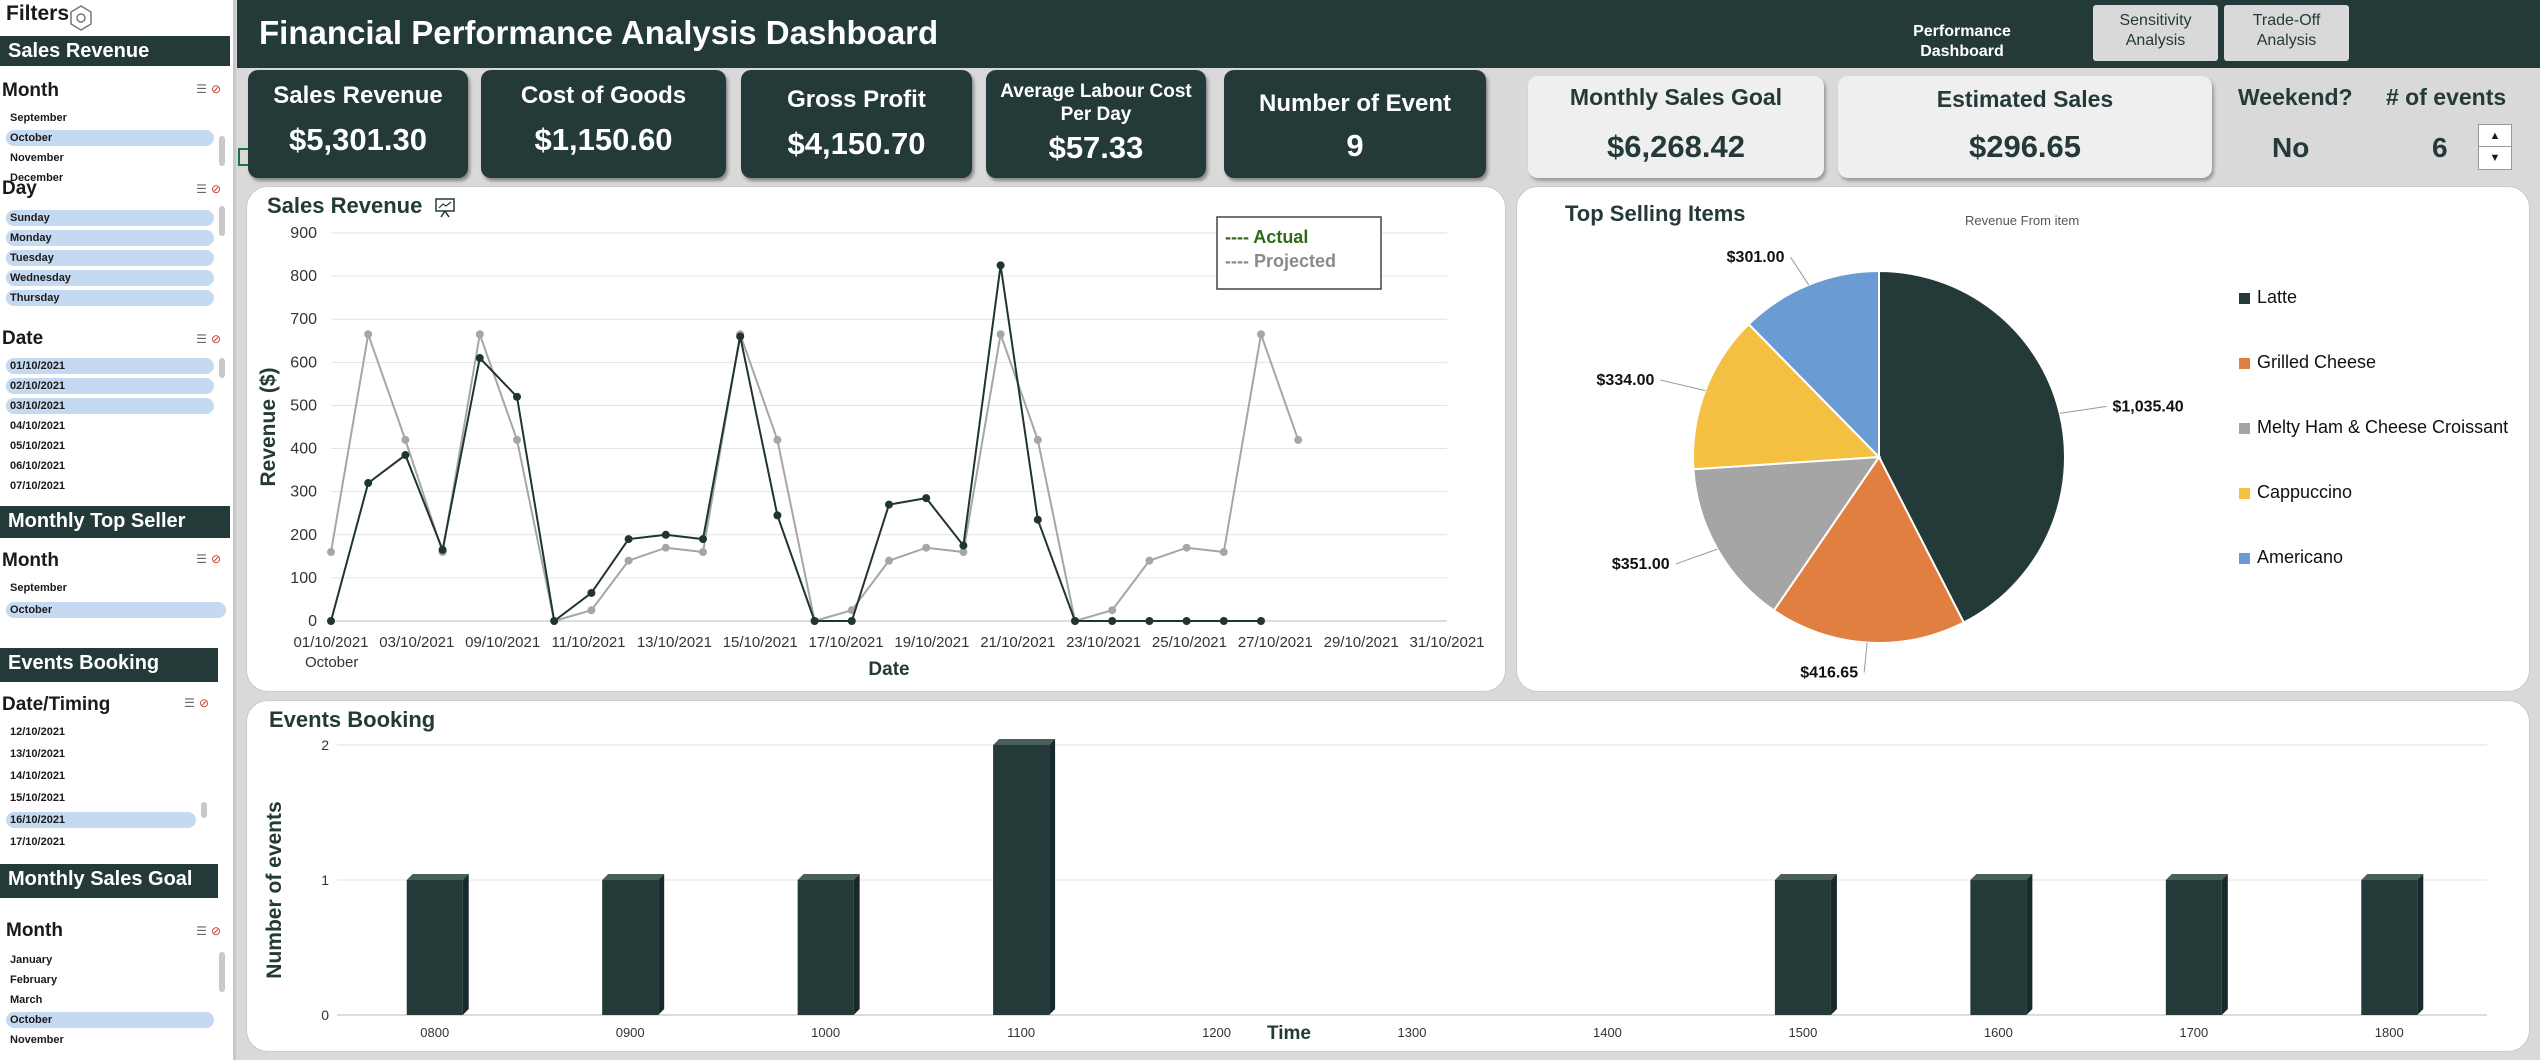 Image resolution: width=2540 pixels, height=1060 pixels. Describe the element at coordinates (2286, 33) in the screenshot. I see `tab-tradeoff-analysis: Trade-Off Analysis` at that location.